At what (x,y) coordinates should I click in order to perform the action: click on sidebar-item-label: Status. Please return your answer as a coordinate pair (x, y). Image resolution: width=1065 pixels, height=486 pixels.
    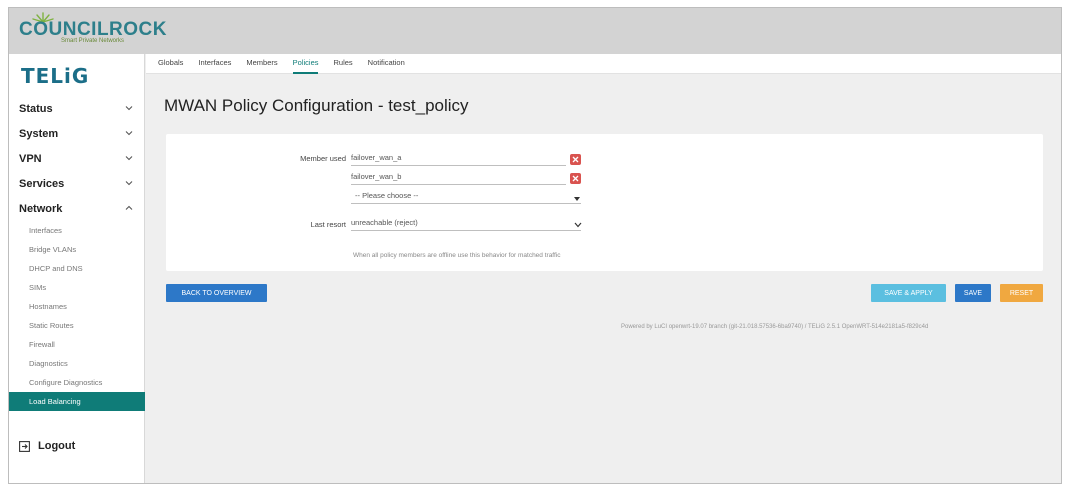
    Looking at the image, I should click on (36, 108).